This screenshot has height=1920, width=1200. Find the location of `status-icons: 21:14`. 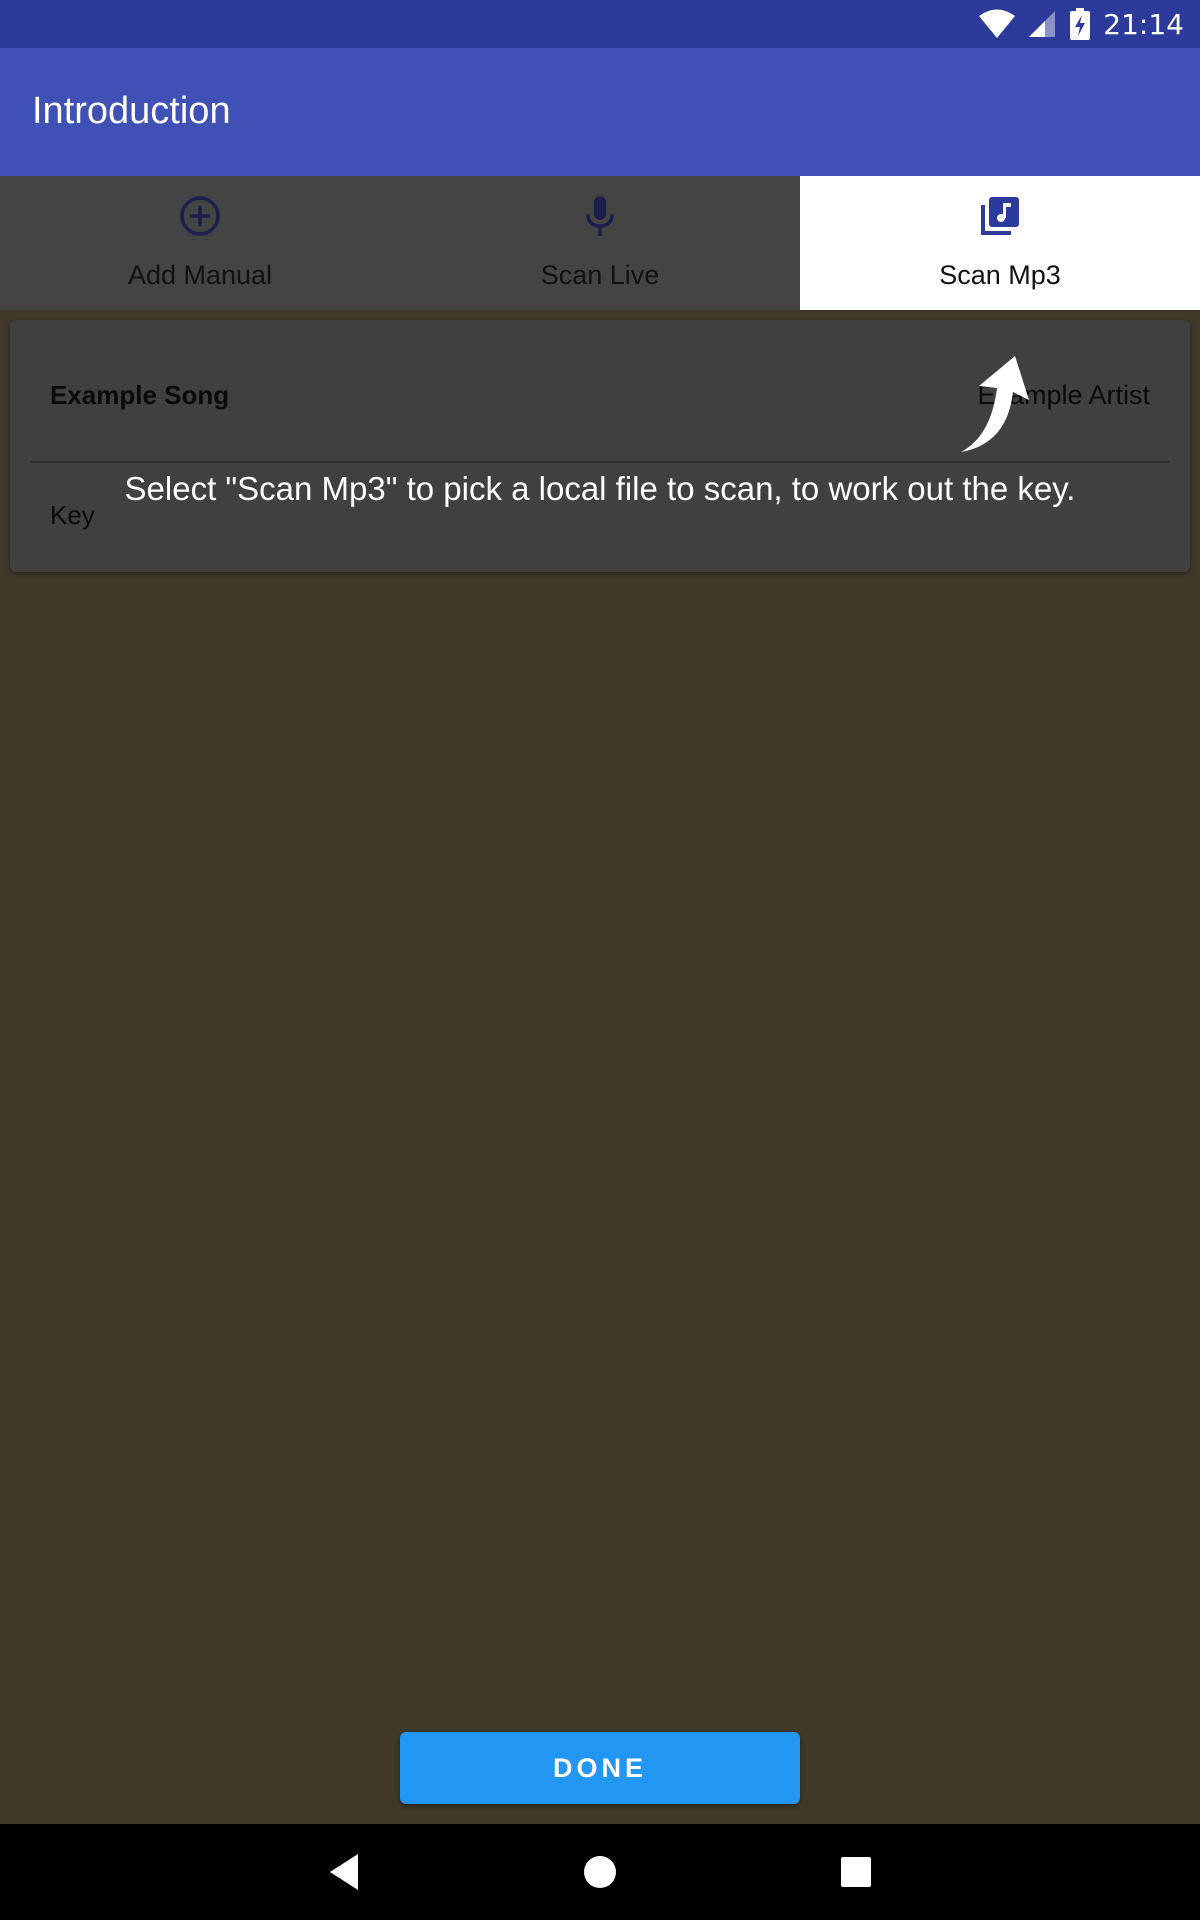

status-icons: 21:14 is located at coordinates (1081, 24).